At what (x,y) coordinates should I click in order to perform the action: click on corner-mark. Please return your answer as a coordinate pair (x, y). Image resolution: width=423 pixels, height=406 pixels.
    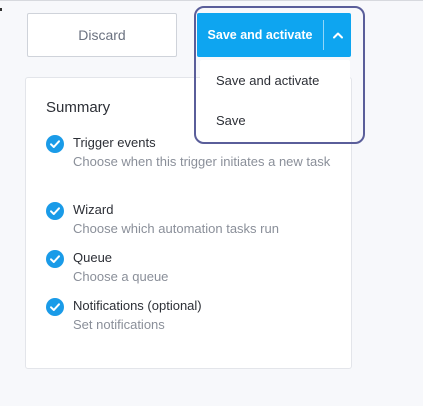
    Looking at the image, I should click on (1, 9).